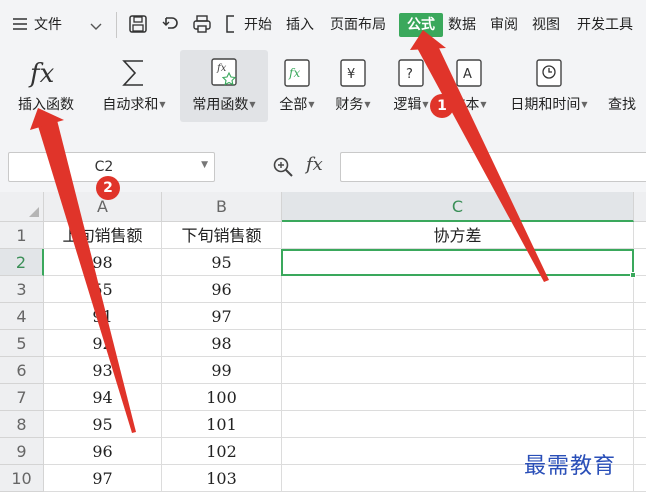 The width and height of the screenshot is (646, 496). Describe the element at coordinates (138, 26) in the screenshot. I see `save-icon` at that location.